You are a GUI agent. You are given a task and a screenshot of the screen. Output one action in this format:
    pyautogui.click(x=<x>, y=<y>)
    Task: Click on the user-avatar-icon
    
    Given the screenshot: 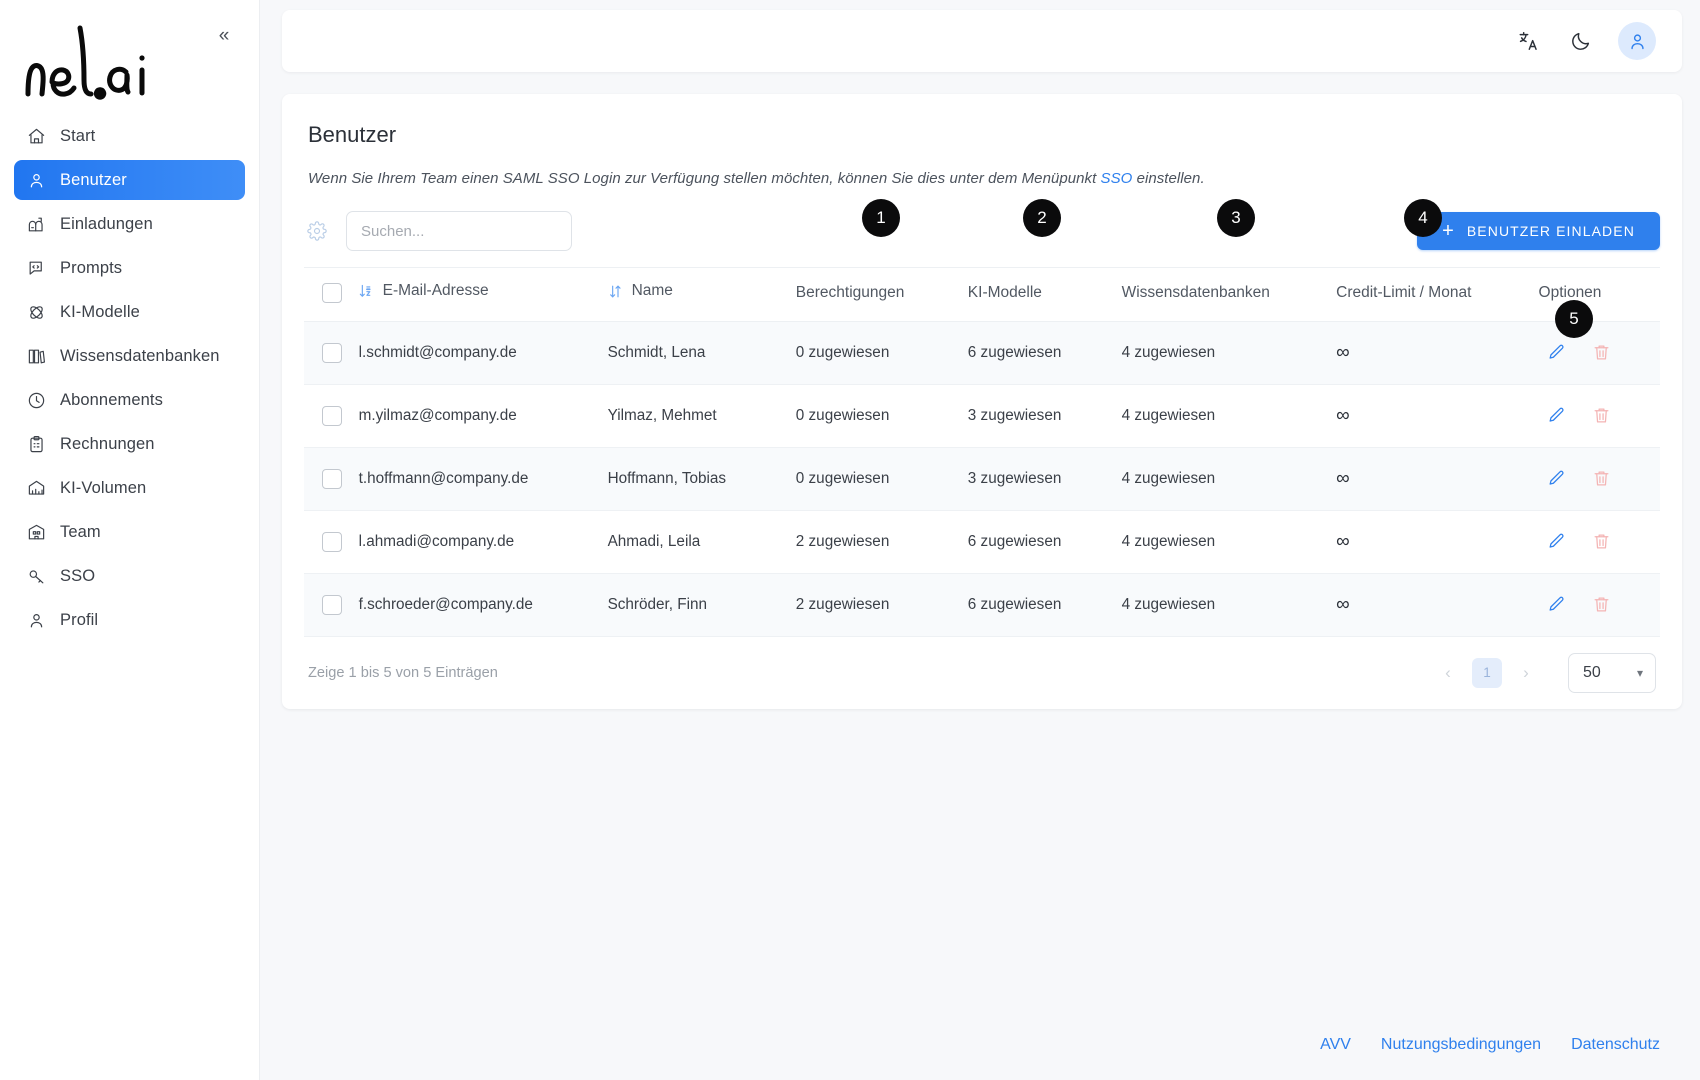 What is the action you would take?
    pyautogui.click(x=1637, y=41)
    